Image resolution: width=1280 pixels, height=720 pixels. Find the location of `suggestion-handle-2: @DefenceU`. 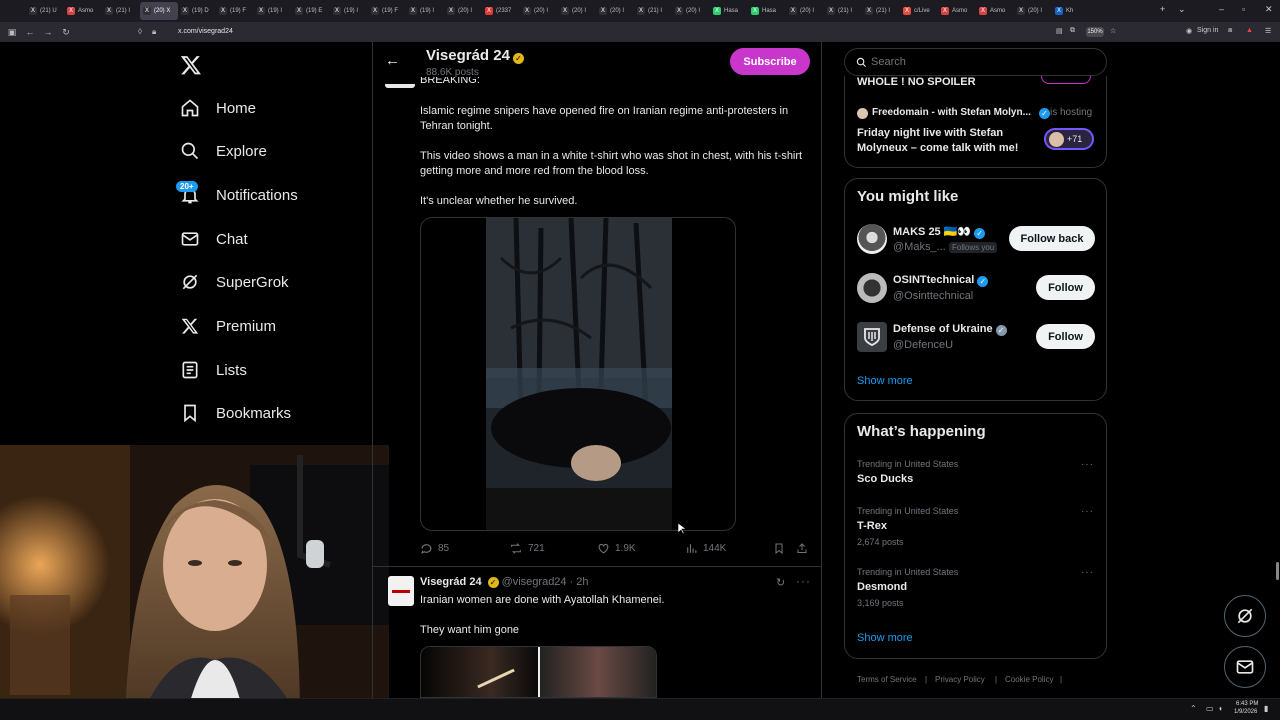

suggestion-handle-2: @DefenceU is located at coordinates (923, 345).